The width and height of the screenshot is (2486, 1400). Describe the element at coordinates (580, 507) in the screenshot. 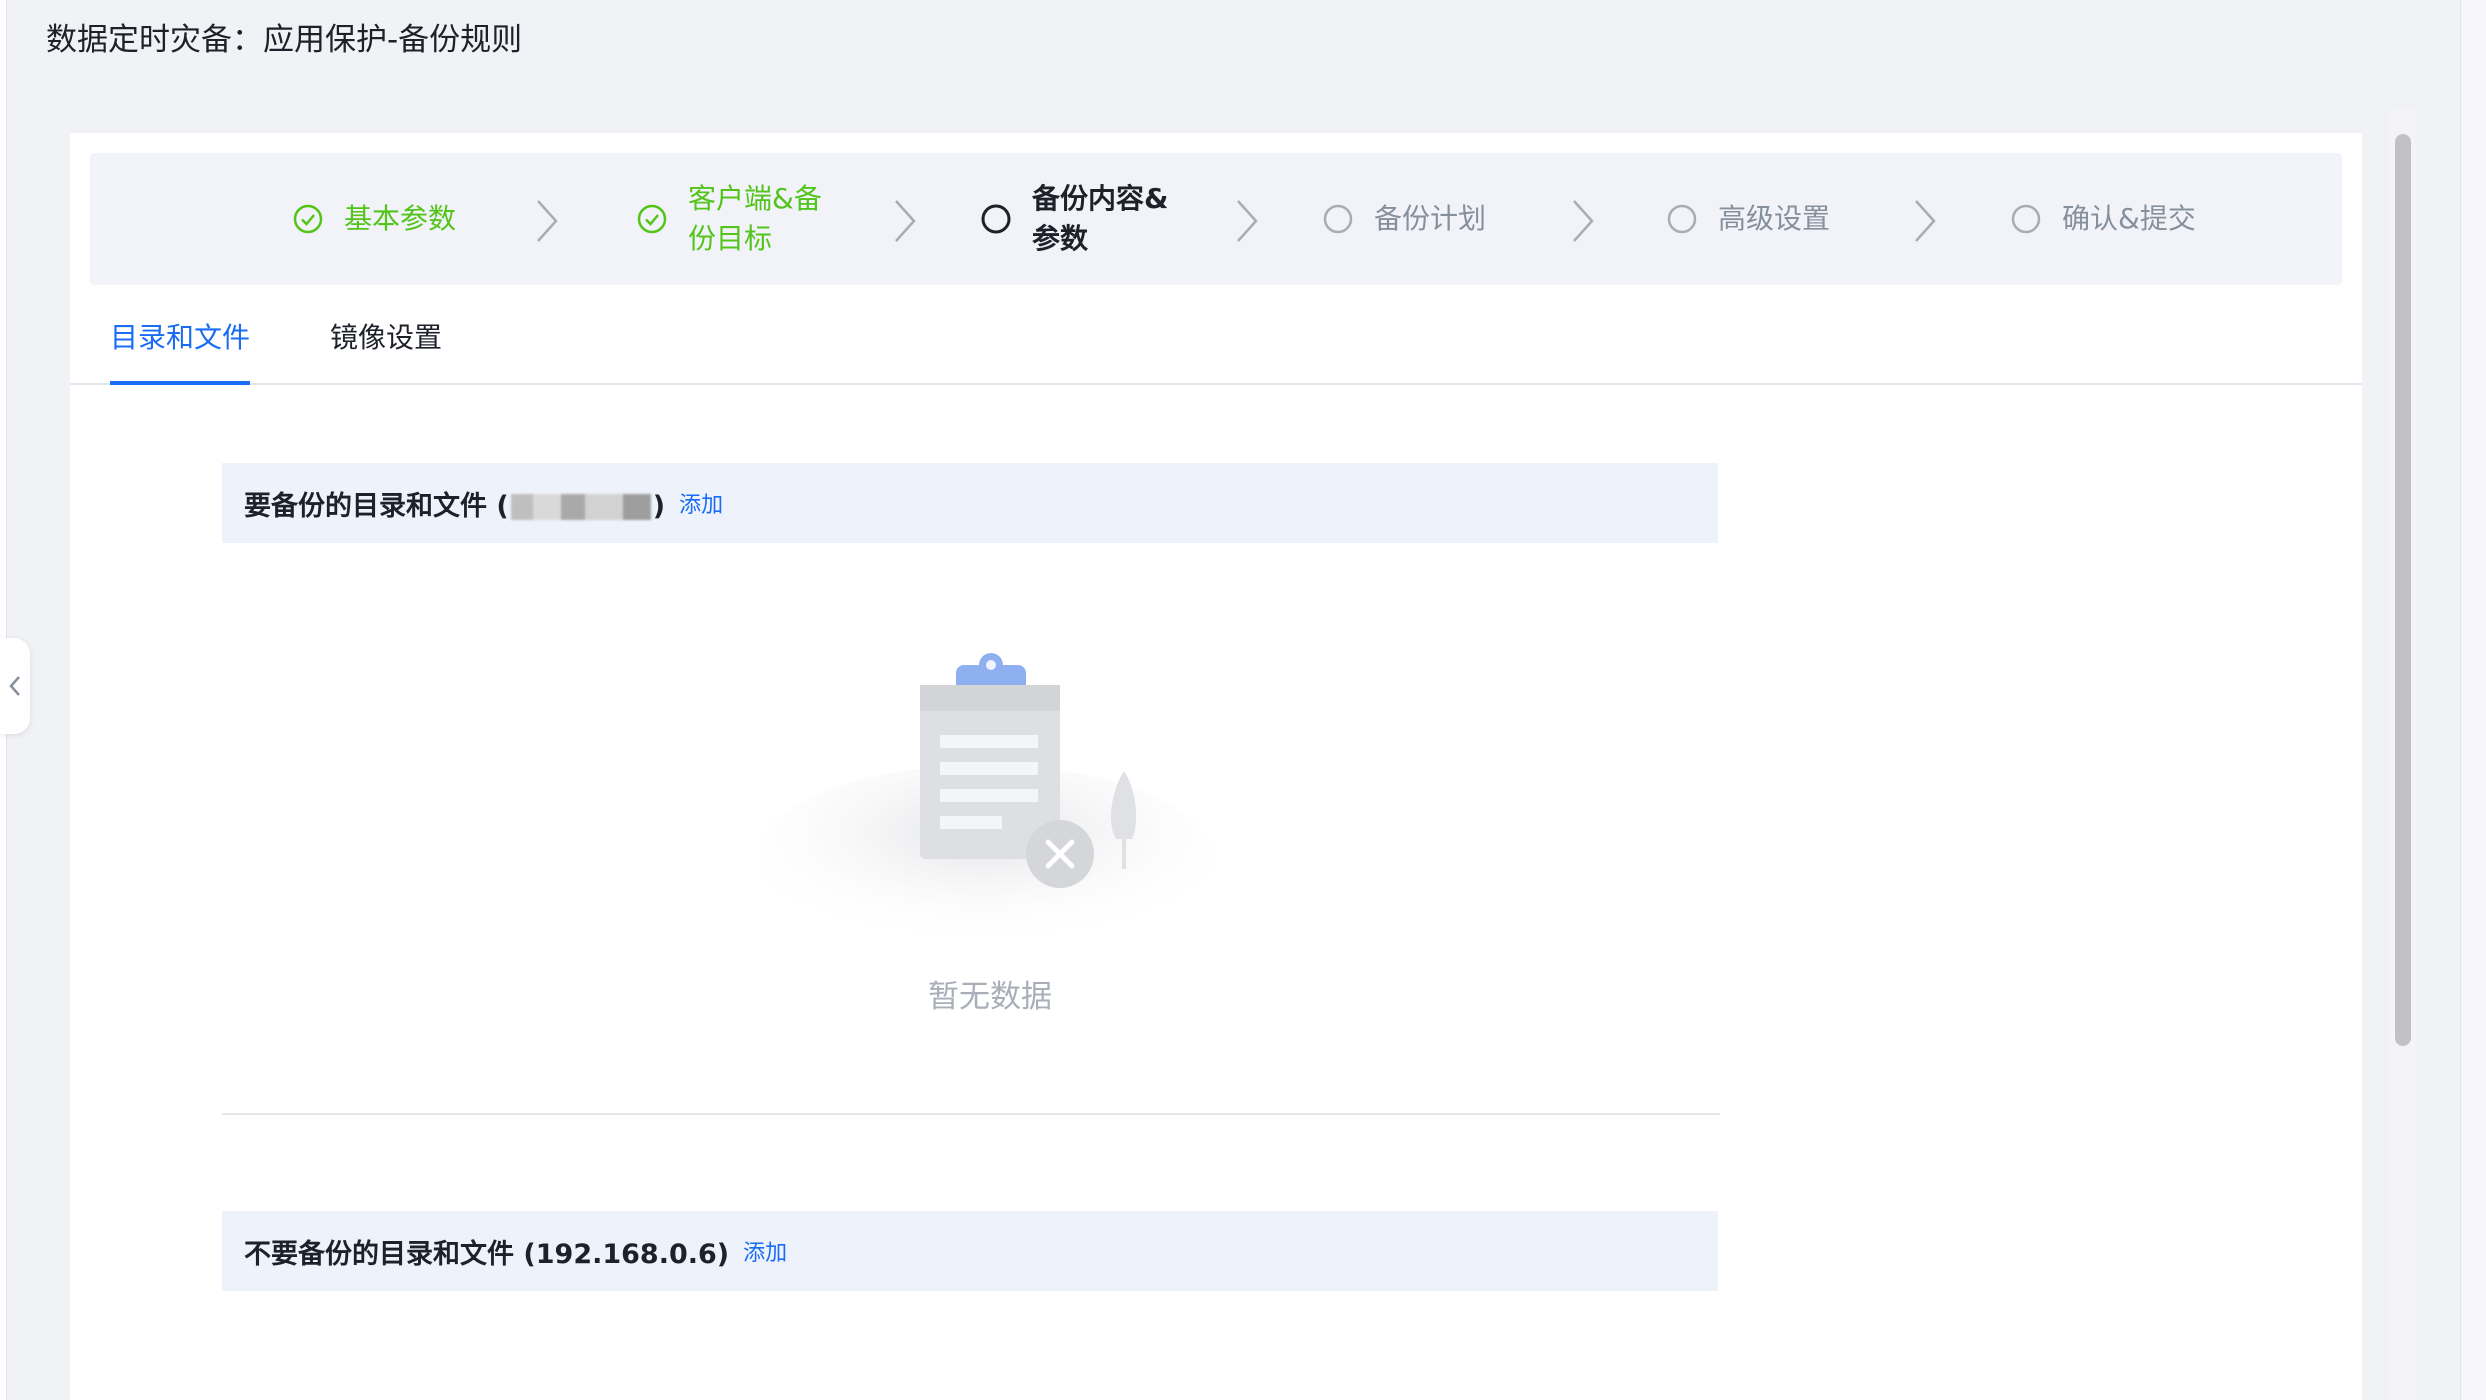

I see `redacted-address` at that location.